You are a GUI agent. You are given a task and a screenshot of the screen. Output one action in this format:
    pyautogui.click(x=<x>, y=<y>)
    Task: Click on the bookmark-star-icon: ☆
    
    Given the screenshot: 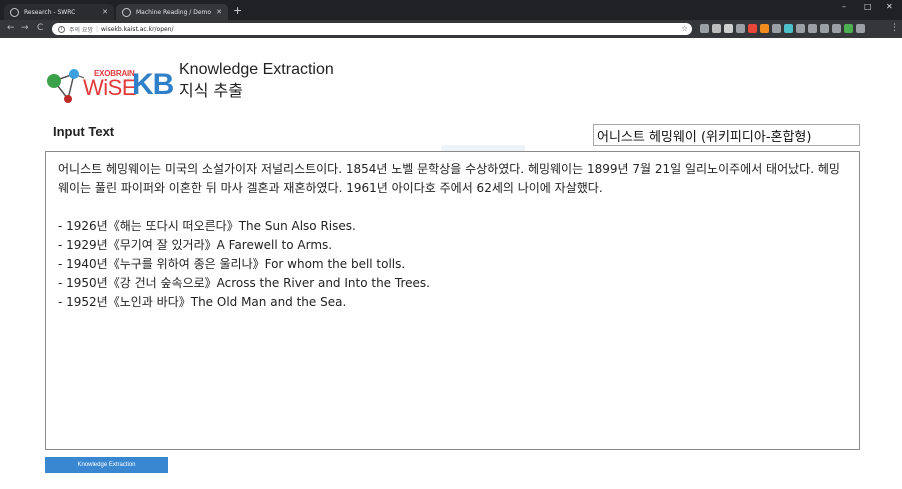 What is the action you would take?
    pyautogui.click(x=684, y=29)
    